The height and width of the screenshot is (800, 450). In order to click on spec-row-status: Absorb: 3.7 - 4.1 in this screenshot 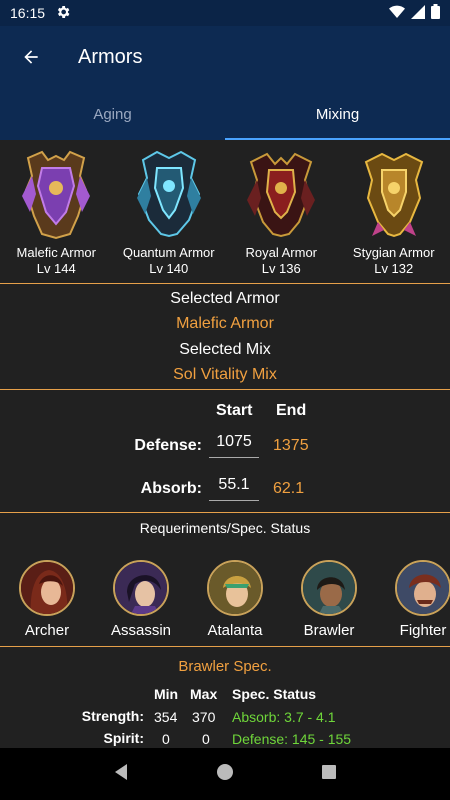, I will do `click(284, 717)`.